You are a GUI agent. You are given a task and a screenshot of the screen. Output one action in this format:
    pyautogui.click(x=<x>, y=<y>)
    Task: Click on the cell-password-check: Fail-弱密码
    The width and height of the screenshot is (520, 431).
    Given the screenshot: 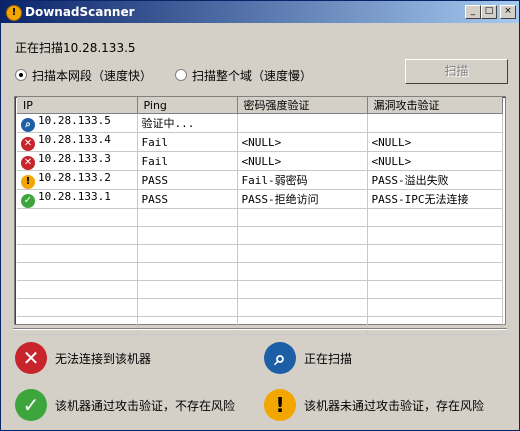 What is the action you would take?
    pyautogui.click(x=302, y=180)
    